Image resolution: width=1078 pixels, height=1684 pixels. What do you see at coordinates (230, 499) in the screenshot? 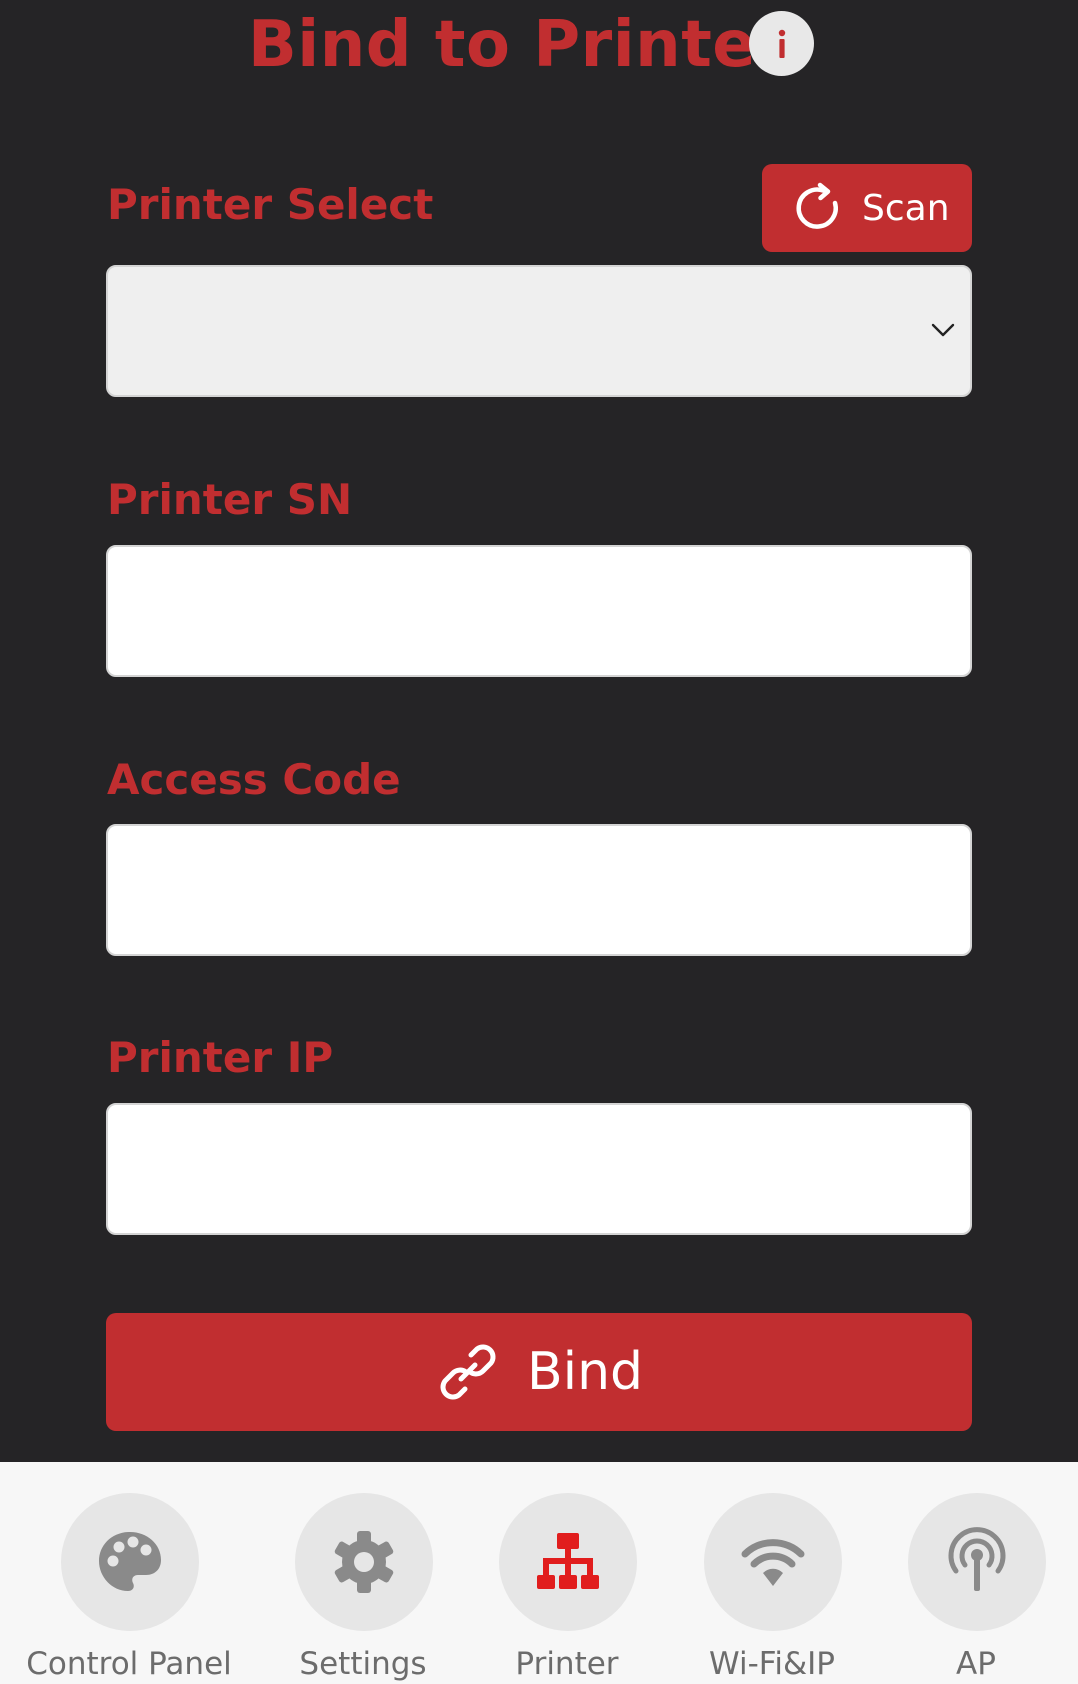
I see `printer-sn-label: Printer SN` at bounding box center [230, 499].